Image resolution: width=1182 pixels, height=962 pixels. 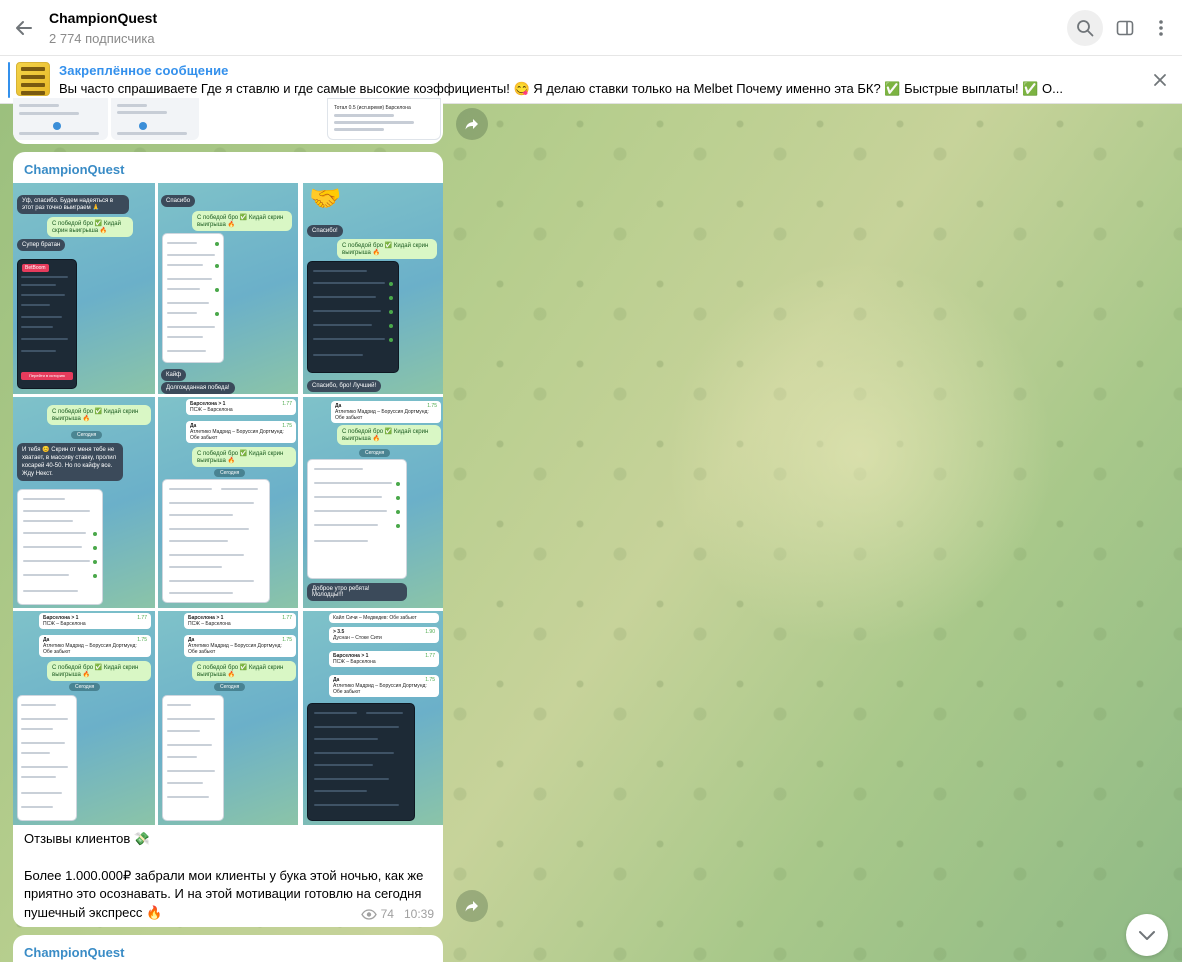 I want to click on pinned-thumbnail, so click(x=33, y=79).